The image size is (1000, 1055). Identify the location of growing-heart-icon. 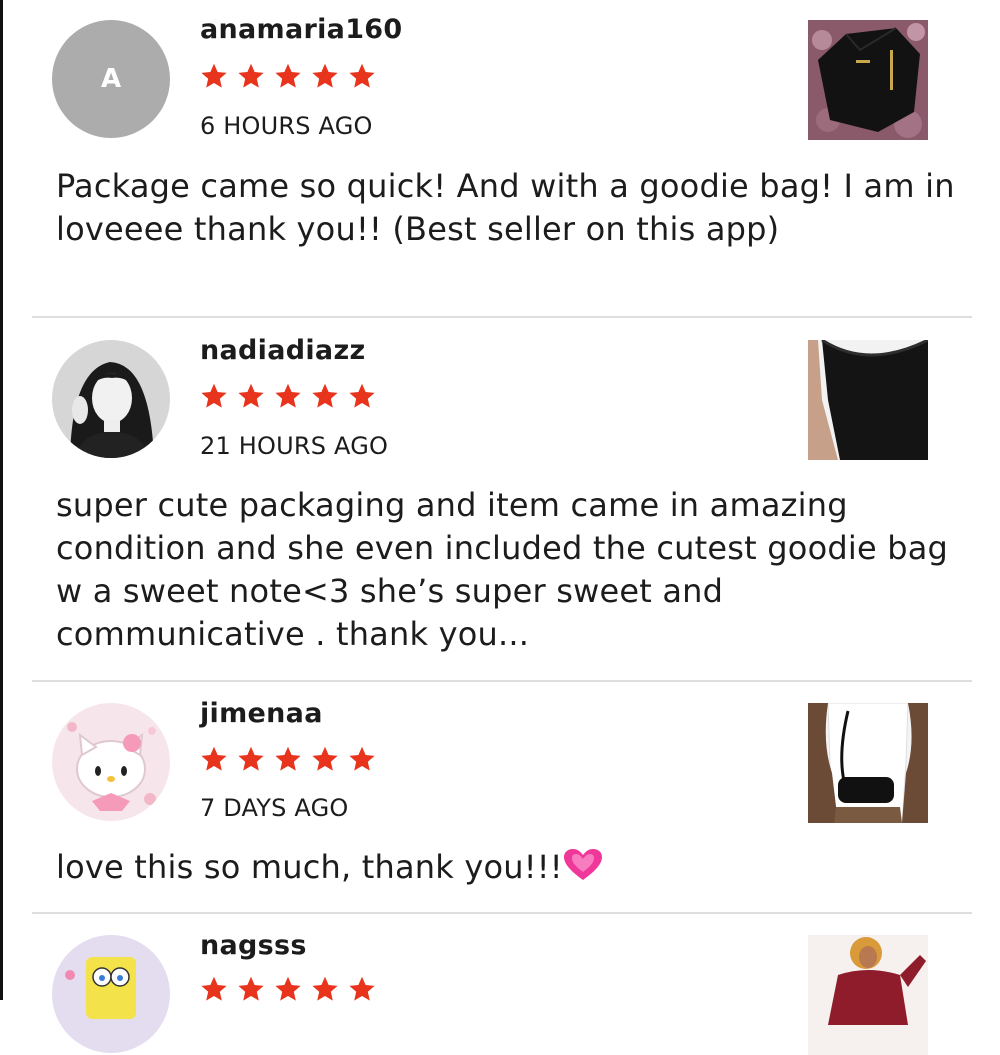
(582, 864).